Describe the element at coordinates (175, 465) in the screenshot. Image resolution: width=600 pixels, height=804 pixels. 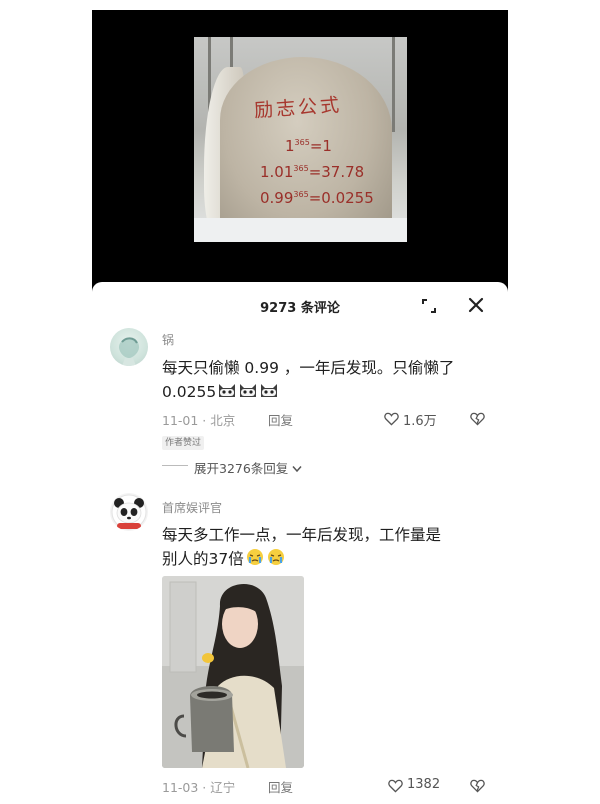
I see `divider-line` at that location.